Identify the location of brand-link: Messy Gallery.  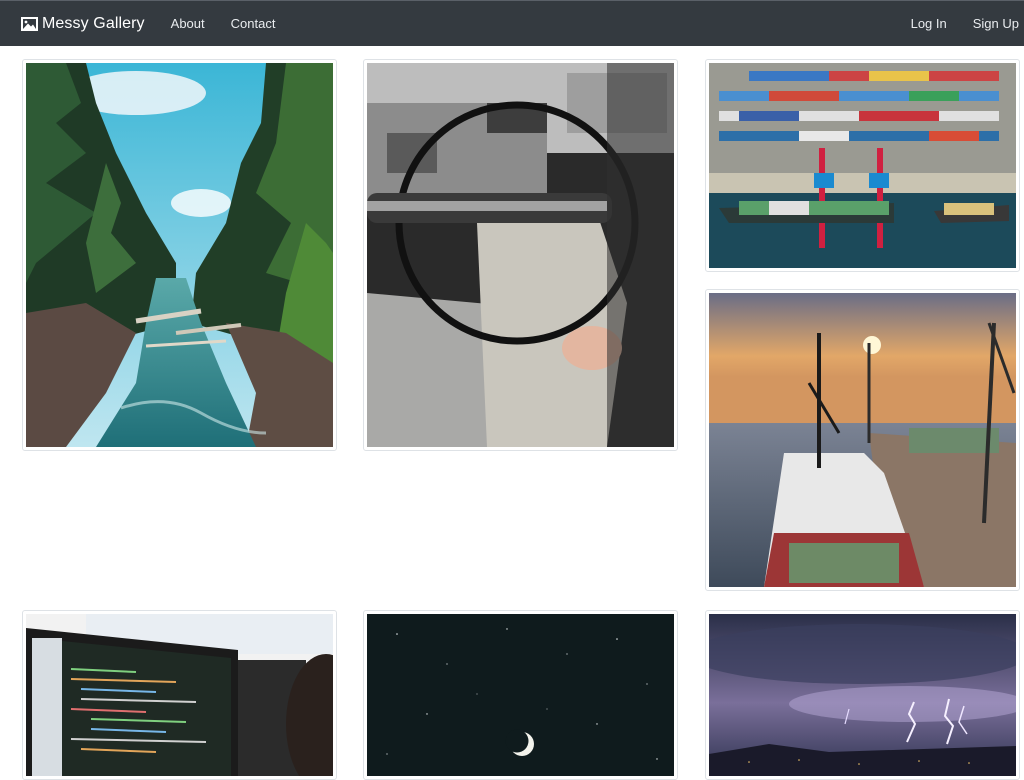
(83, 24).